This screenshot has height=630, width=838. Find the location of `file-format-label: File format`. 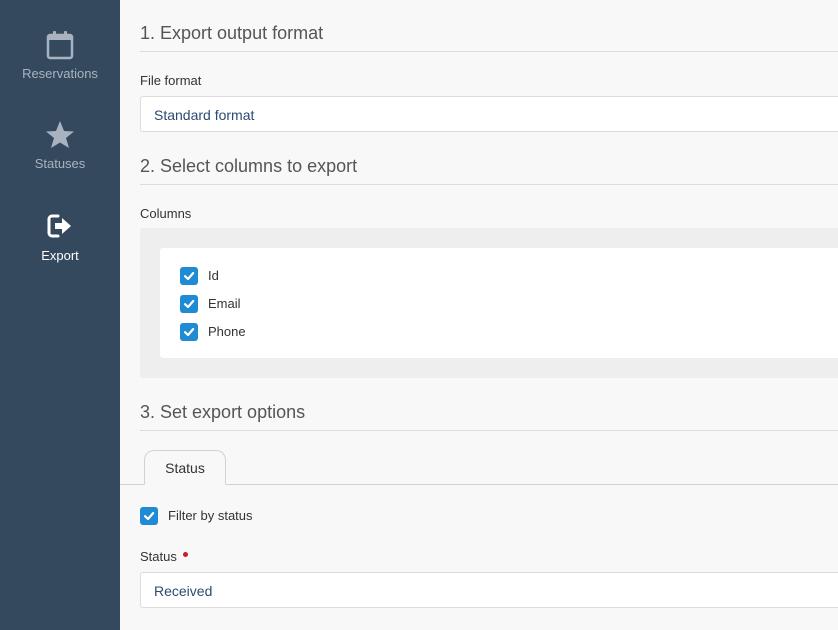

file-format-label: File format is located at coordinates (171, 80).